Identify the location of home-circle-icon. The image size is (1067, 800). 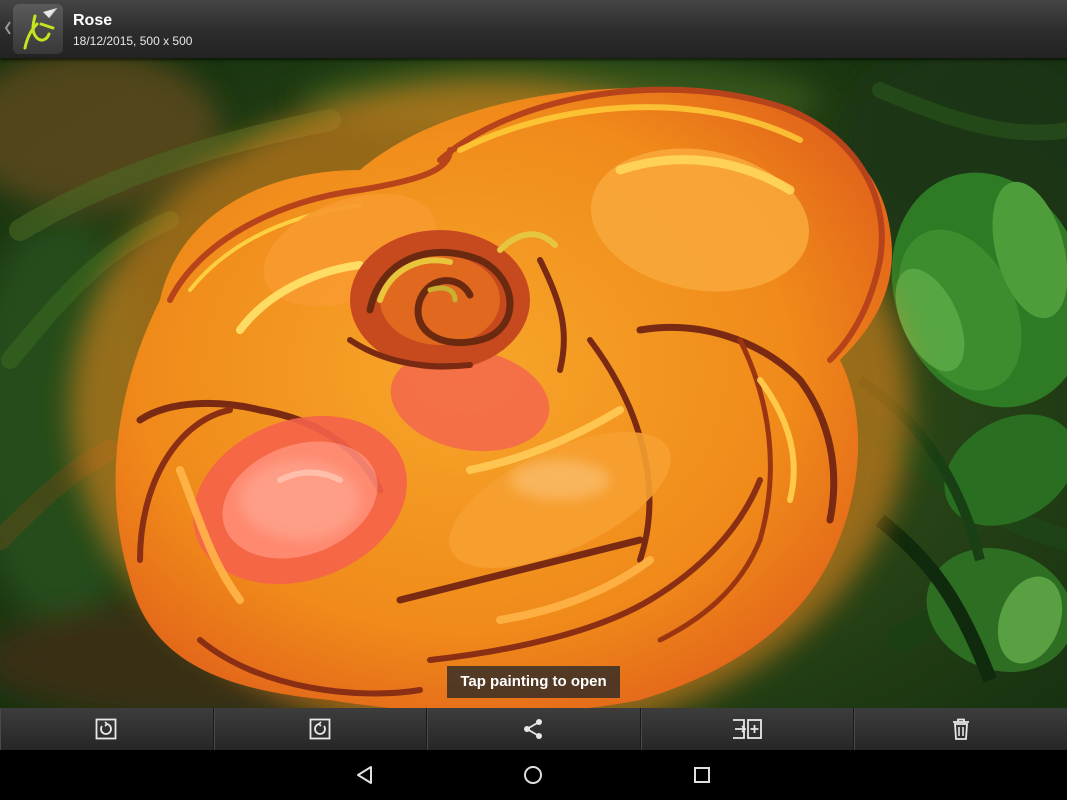
(533, 775).